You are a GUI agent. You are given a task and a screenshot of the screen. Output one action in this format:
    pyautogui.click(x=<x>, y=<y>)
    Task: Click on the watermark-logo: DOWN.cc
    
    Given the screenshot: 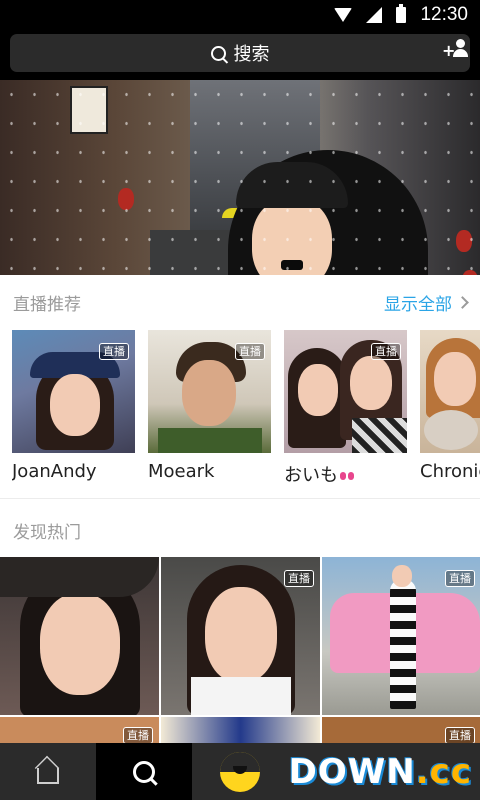 What is the action you would take?
    pyautogui.click(x=380, y=772)
    